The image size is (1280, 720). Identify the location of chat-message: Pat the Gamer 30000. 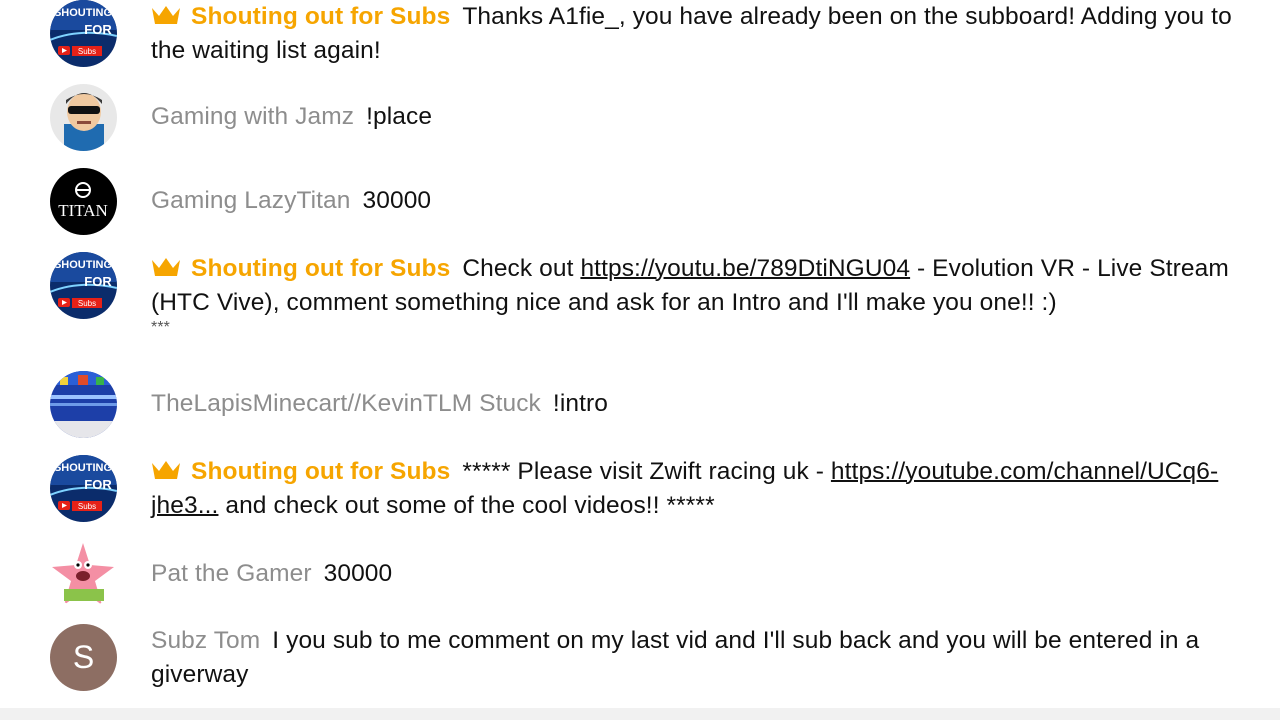
(640, 574).